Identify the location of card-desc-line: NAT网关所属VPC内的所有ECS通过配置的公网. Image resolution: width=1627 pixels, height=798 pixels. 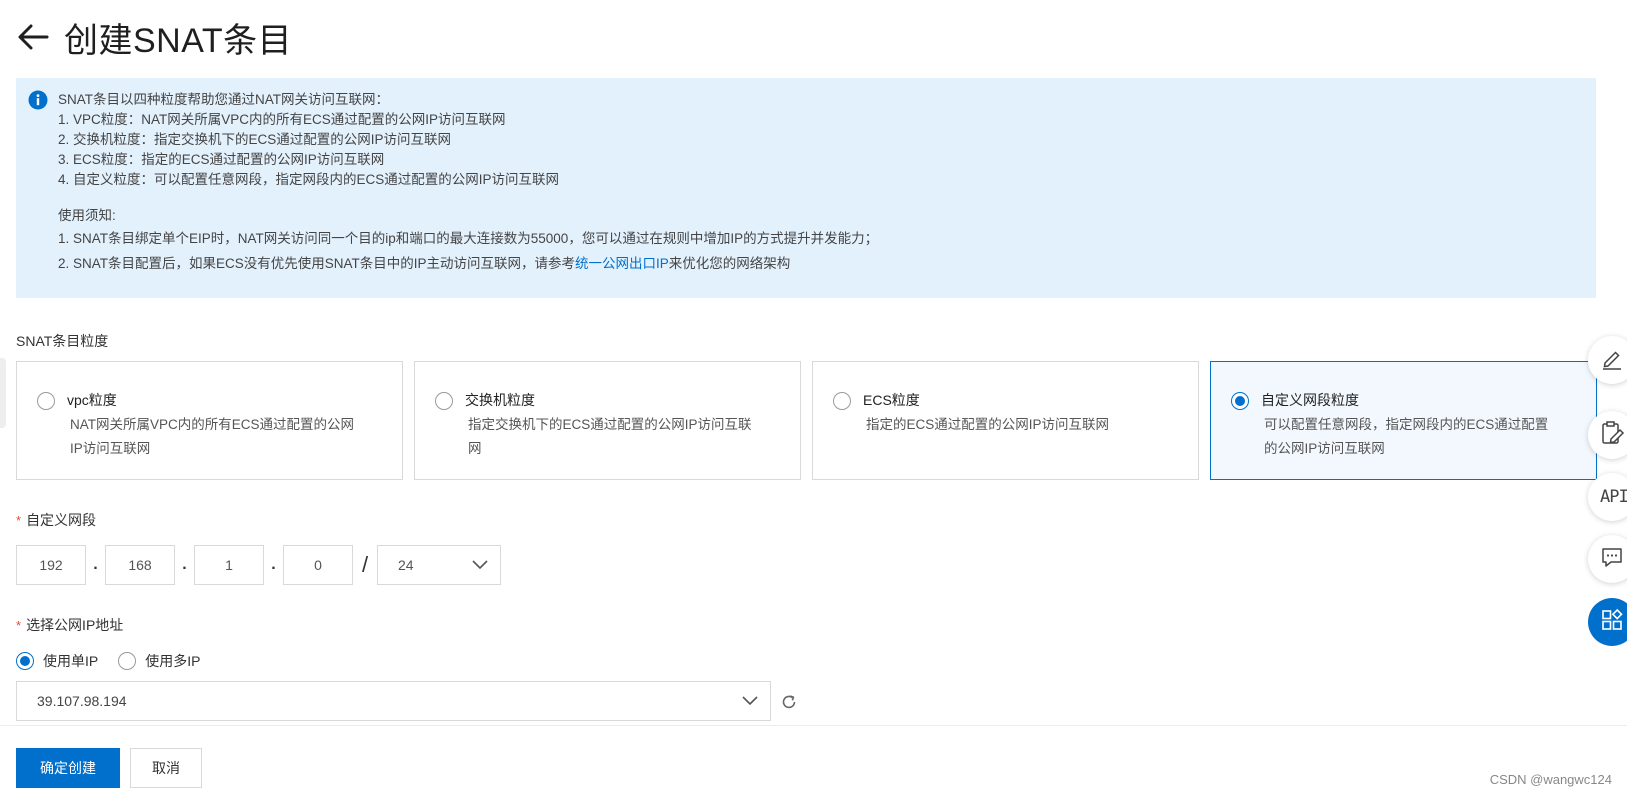
(212, 424).